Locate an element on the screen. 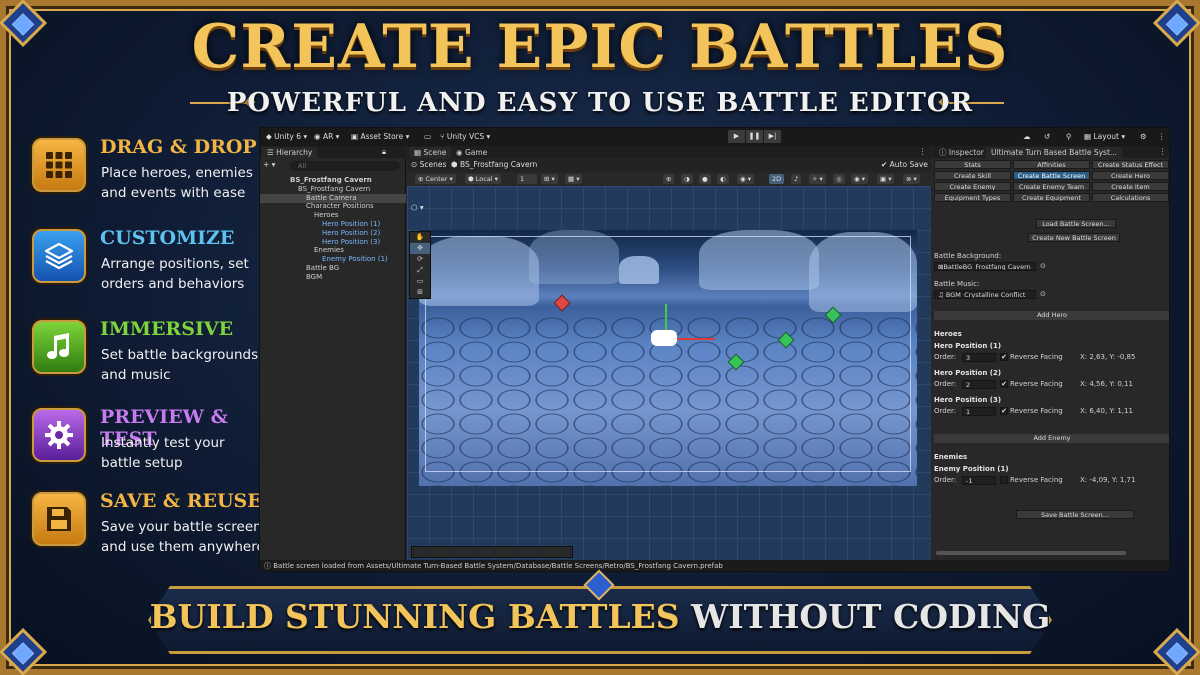  rect-tool-icon: ▭ is located at coordinates (420, 281).